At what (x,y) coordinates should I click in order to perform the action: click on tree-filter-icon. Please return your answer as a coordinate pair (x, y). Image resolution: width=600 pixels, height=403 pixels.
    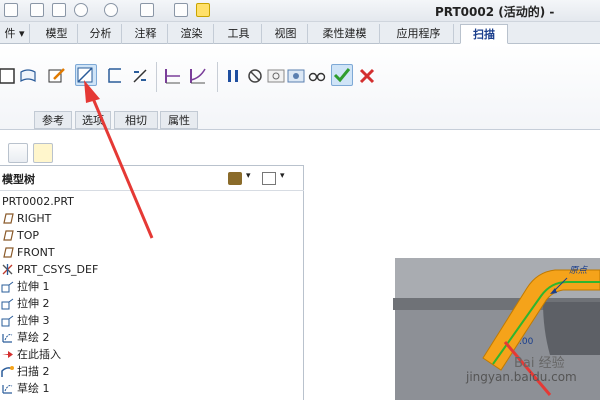
    Looking at the image, I should click on (269, 178).